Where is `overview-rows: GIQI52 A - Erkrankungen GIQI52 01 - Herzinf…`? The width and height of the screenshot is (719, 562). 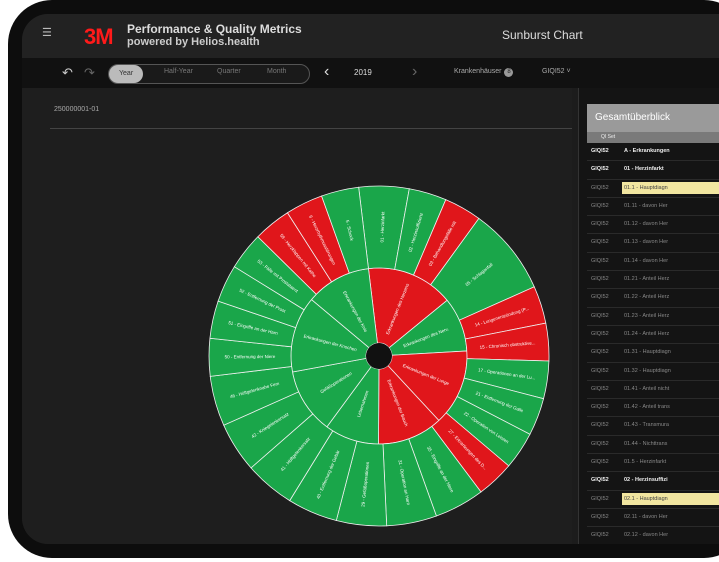 overview-rows: GIQI52 A - Erkrankungen GIQI52 01 - Herzinf… is located at coordinates (653, 343).